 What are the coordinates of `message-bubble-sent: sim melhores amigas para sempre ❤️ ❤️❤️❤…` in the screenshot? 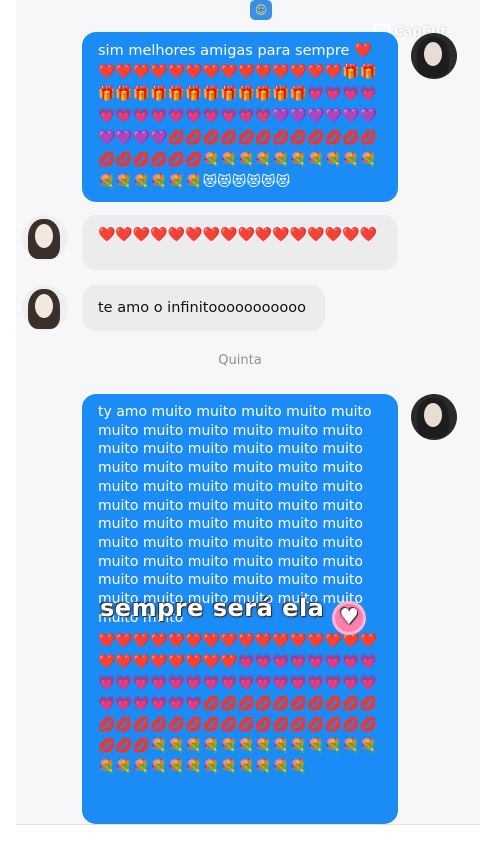 It's located at (240, 117).